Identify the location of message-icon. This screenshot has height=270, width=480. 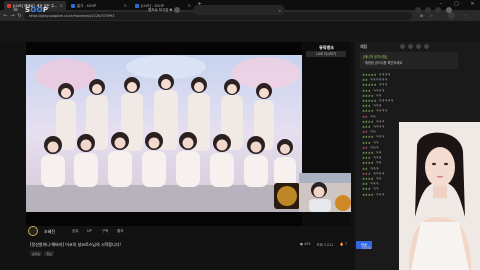
(438, 10).